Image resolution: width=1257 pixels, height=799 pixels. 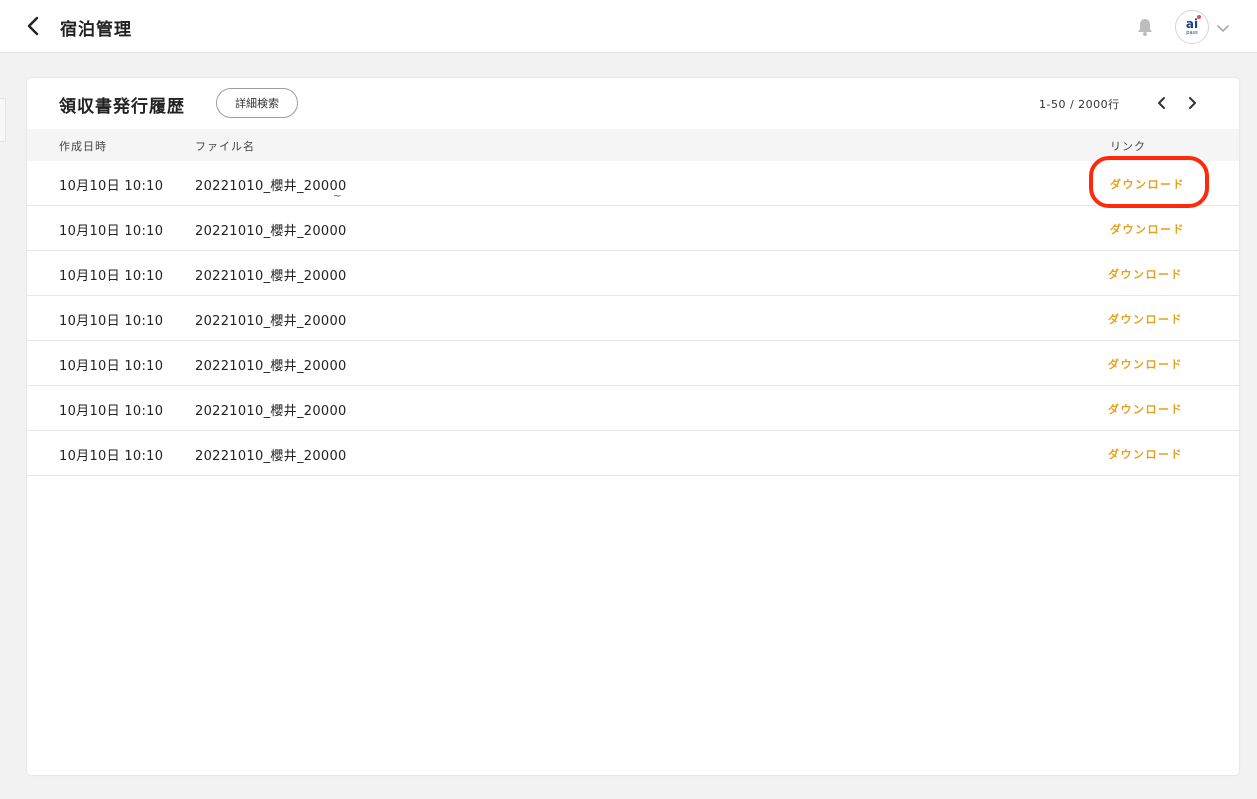 I want to click on row-tilde: ~, so click(x=337, y=196).